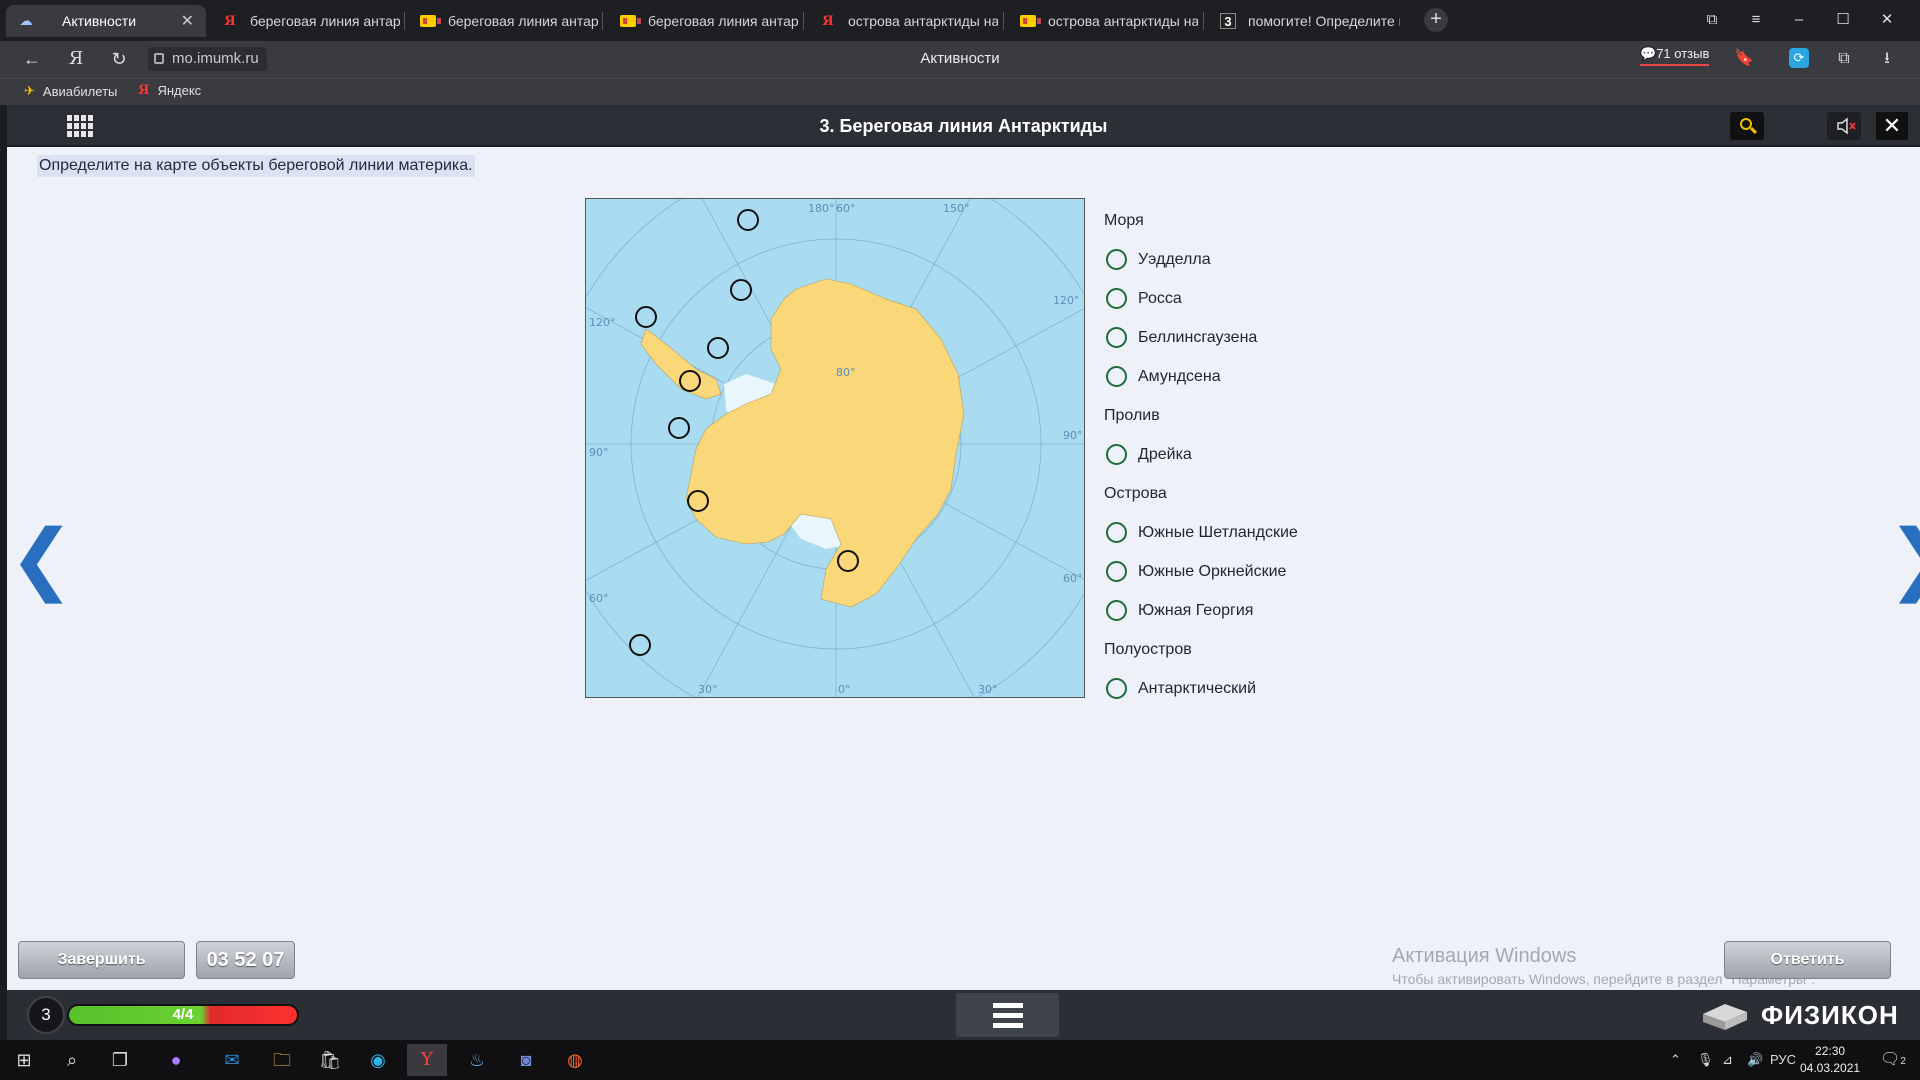 This screenshot has width=1920, height=1080. I want to click on bookmark-aviabilety: ✈ Авиабилеты, so click(70, 91).